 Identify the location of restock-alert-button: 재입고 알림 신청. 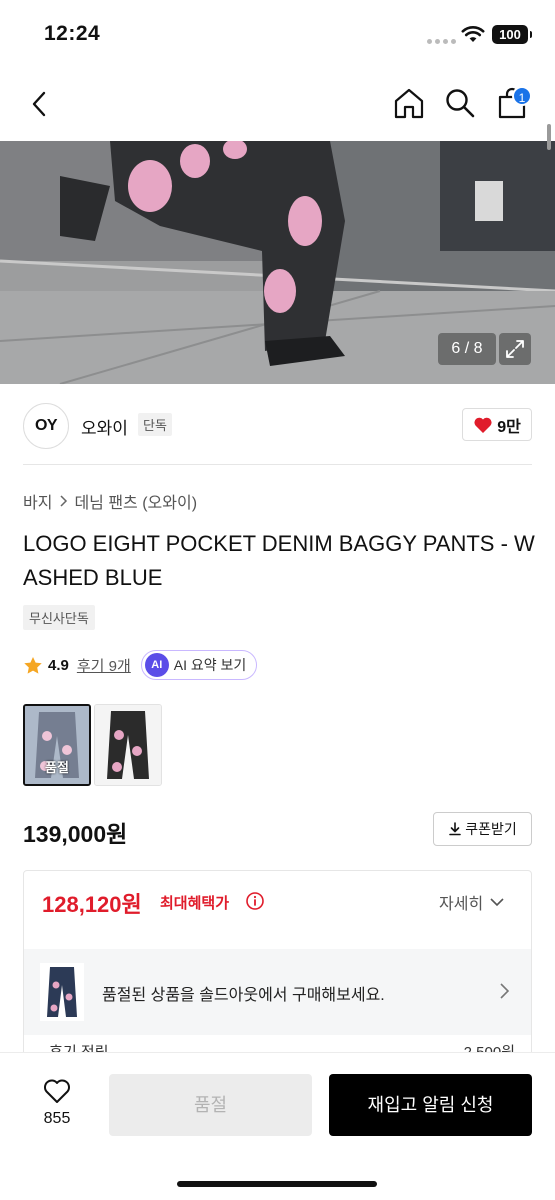
(430, 1105).